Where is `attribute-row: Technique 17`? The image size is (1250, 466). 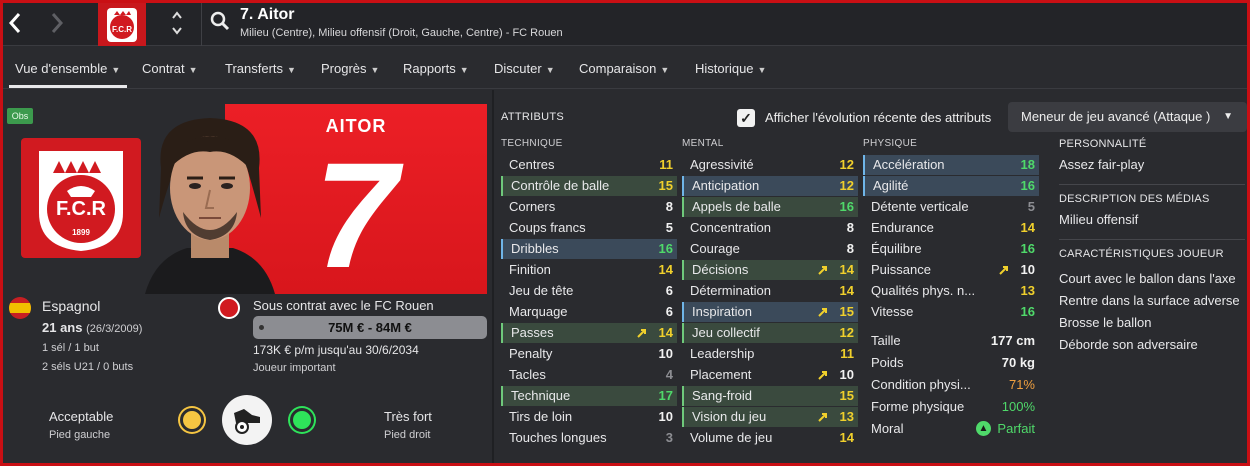
attribute-row: Technique 17 is located at coordinates (589, 396).